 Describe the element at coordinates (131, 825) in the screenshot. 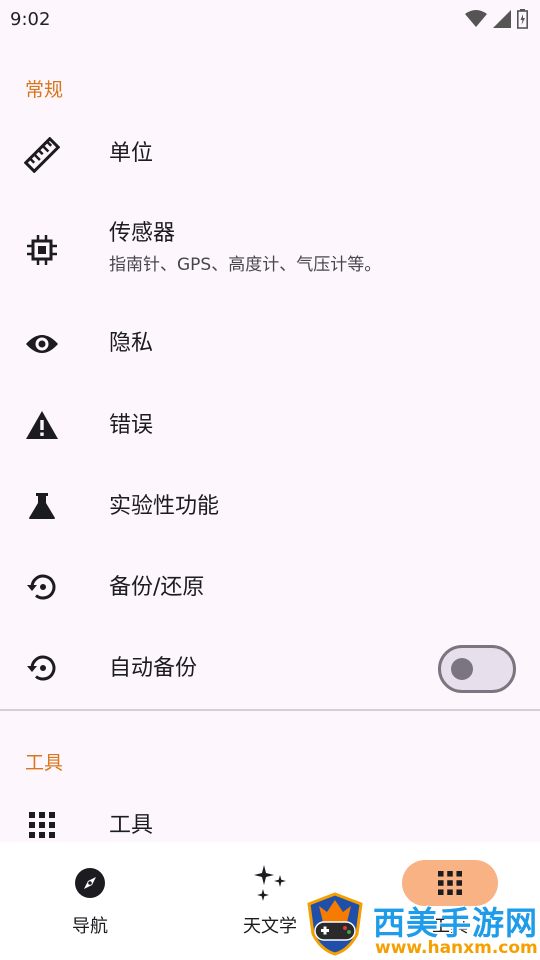

I see `settings-item-label: 工具` at that location.